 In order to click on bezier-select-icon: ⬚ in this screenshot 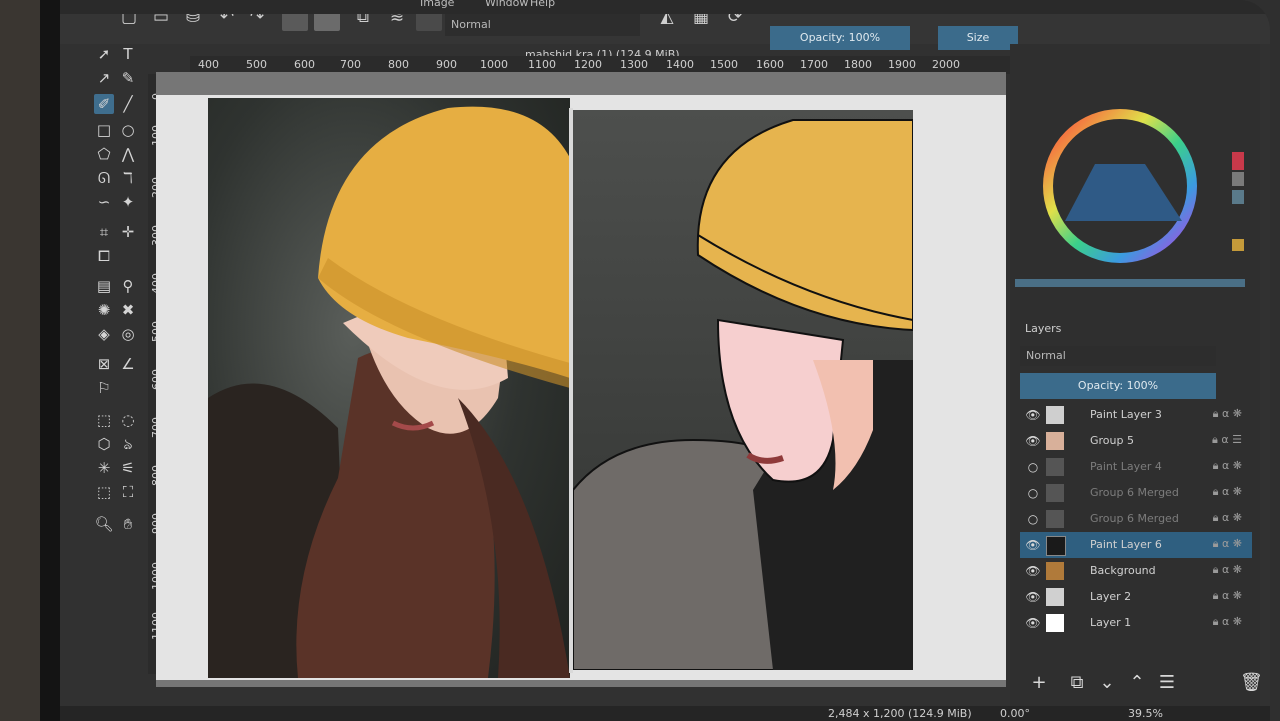, I will do `click(104, 492)`.